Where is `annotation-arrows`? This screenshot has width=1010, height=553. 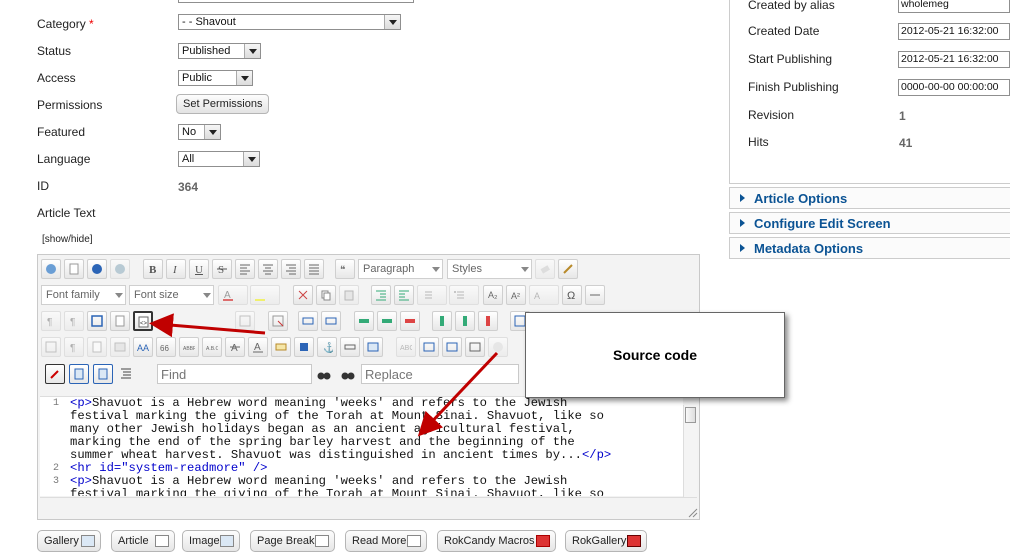 annotation-arrows is located at coordinates (324, 375).